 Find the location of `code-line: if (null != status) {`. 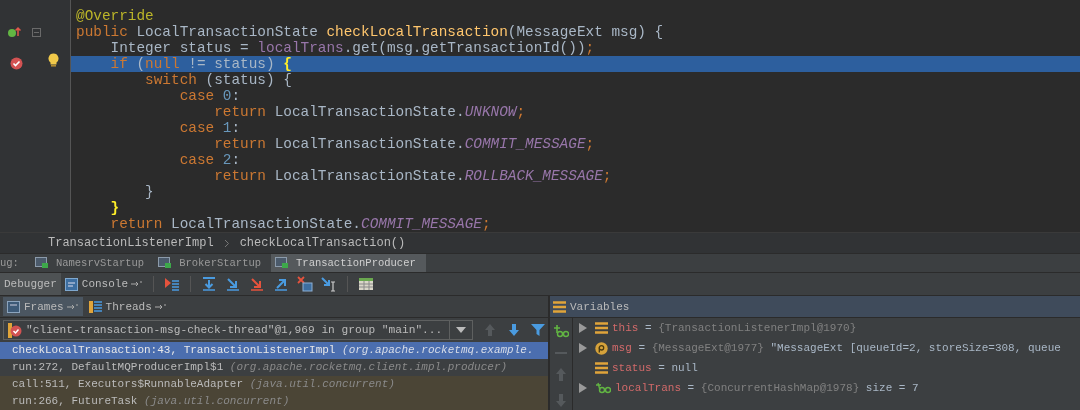

code-line: if (null != status) { is located at coordinates (200, 64).